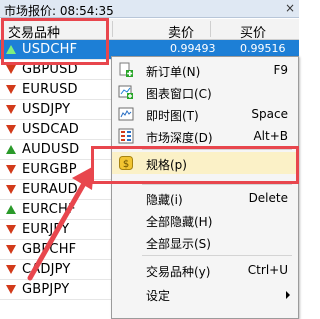 The width and height of the screenshot is (320, 319). I want to click on menu-label: 规格(p), so click(166, 165).